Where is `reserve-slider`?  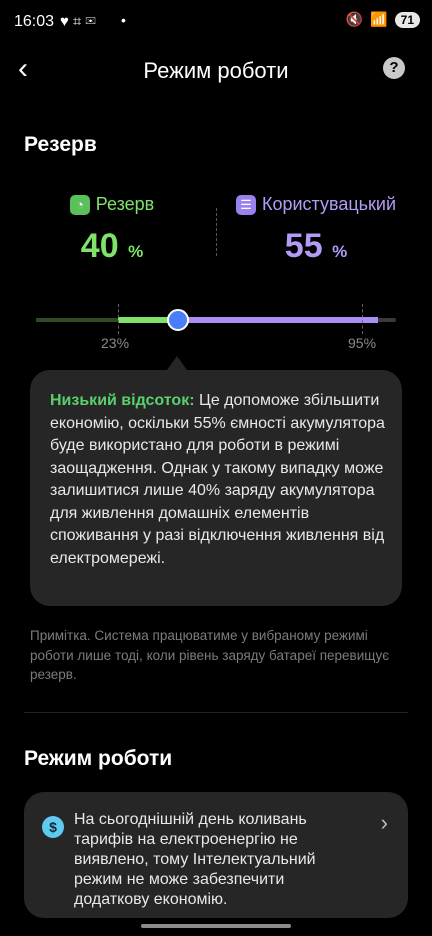 reserve-slider is located at coordinates (216, 319).